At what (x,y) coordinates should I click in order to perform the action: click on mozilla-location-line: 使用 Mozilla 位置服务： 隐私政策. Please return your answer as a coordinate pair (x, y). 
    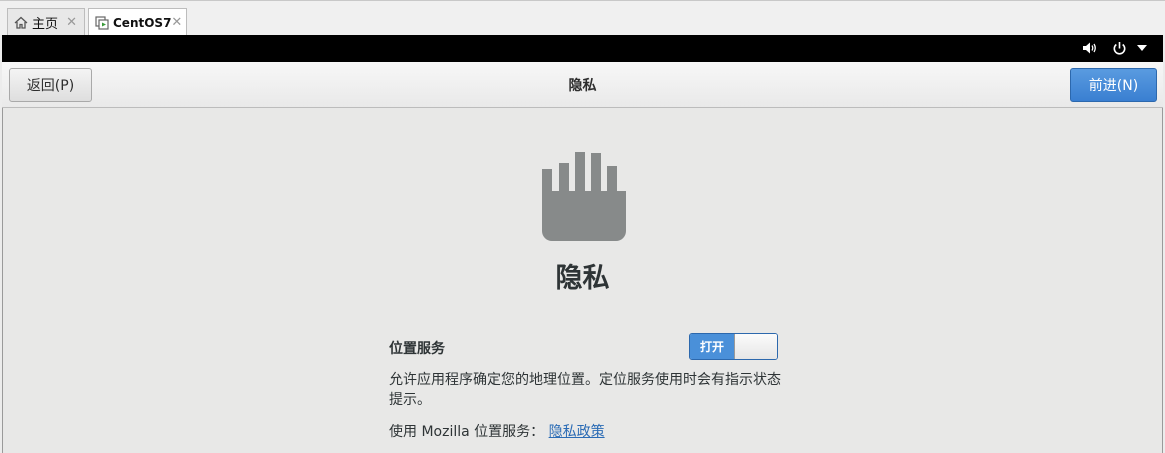
    Looking at the image, I should click on (497, 431).